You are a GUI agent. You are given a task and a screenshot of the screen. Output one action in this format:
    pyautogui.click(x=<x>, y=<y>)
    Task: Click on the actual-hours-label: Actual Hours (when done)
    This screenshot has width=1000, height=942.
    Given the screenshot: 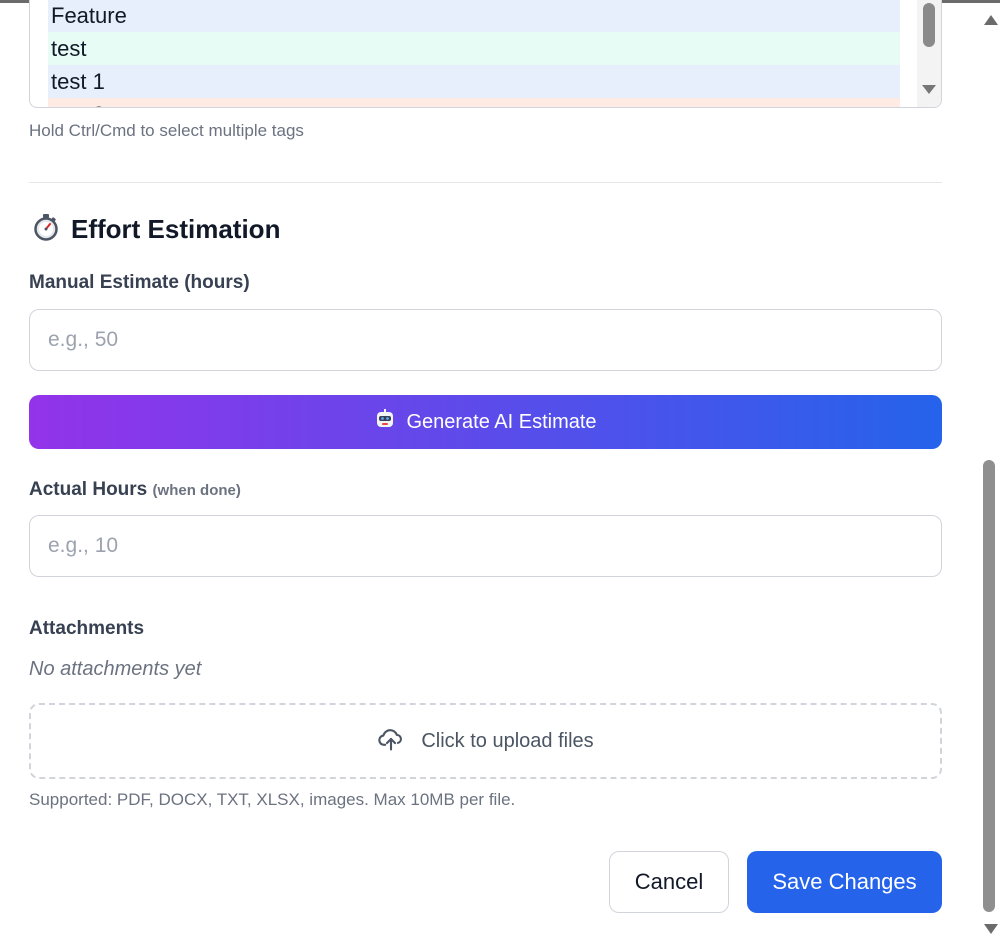 What is the action you would take?
    pyautogui.click(x=135, y=490)
    